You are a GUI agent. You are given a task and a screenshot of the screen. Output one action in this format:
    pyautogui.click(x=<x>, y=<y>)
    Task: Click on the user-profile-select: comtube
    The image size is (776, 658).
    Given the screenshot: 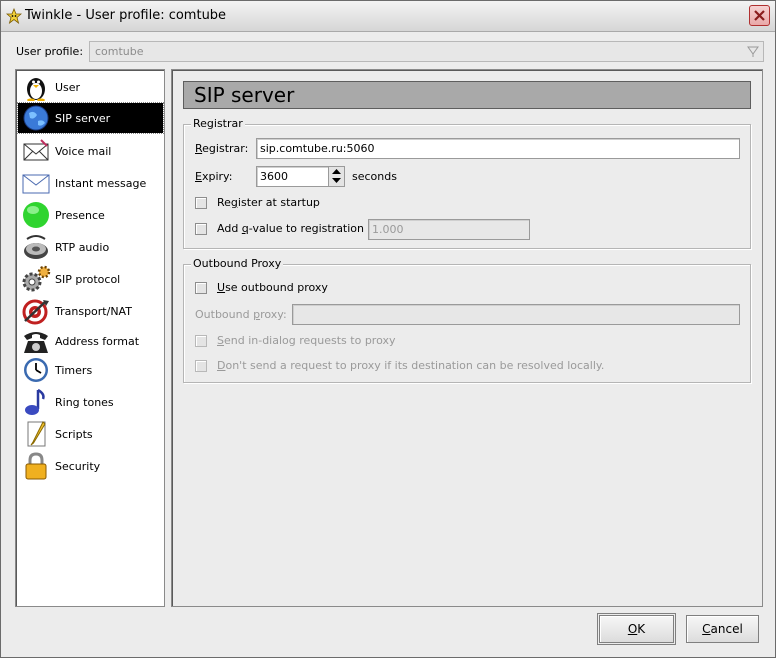 What is the action you would take?
    pyautogui.click(x=426, y=51)
    